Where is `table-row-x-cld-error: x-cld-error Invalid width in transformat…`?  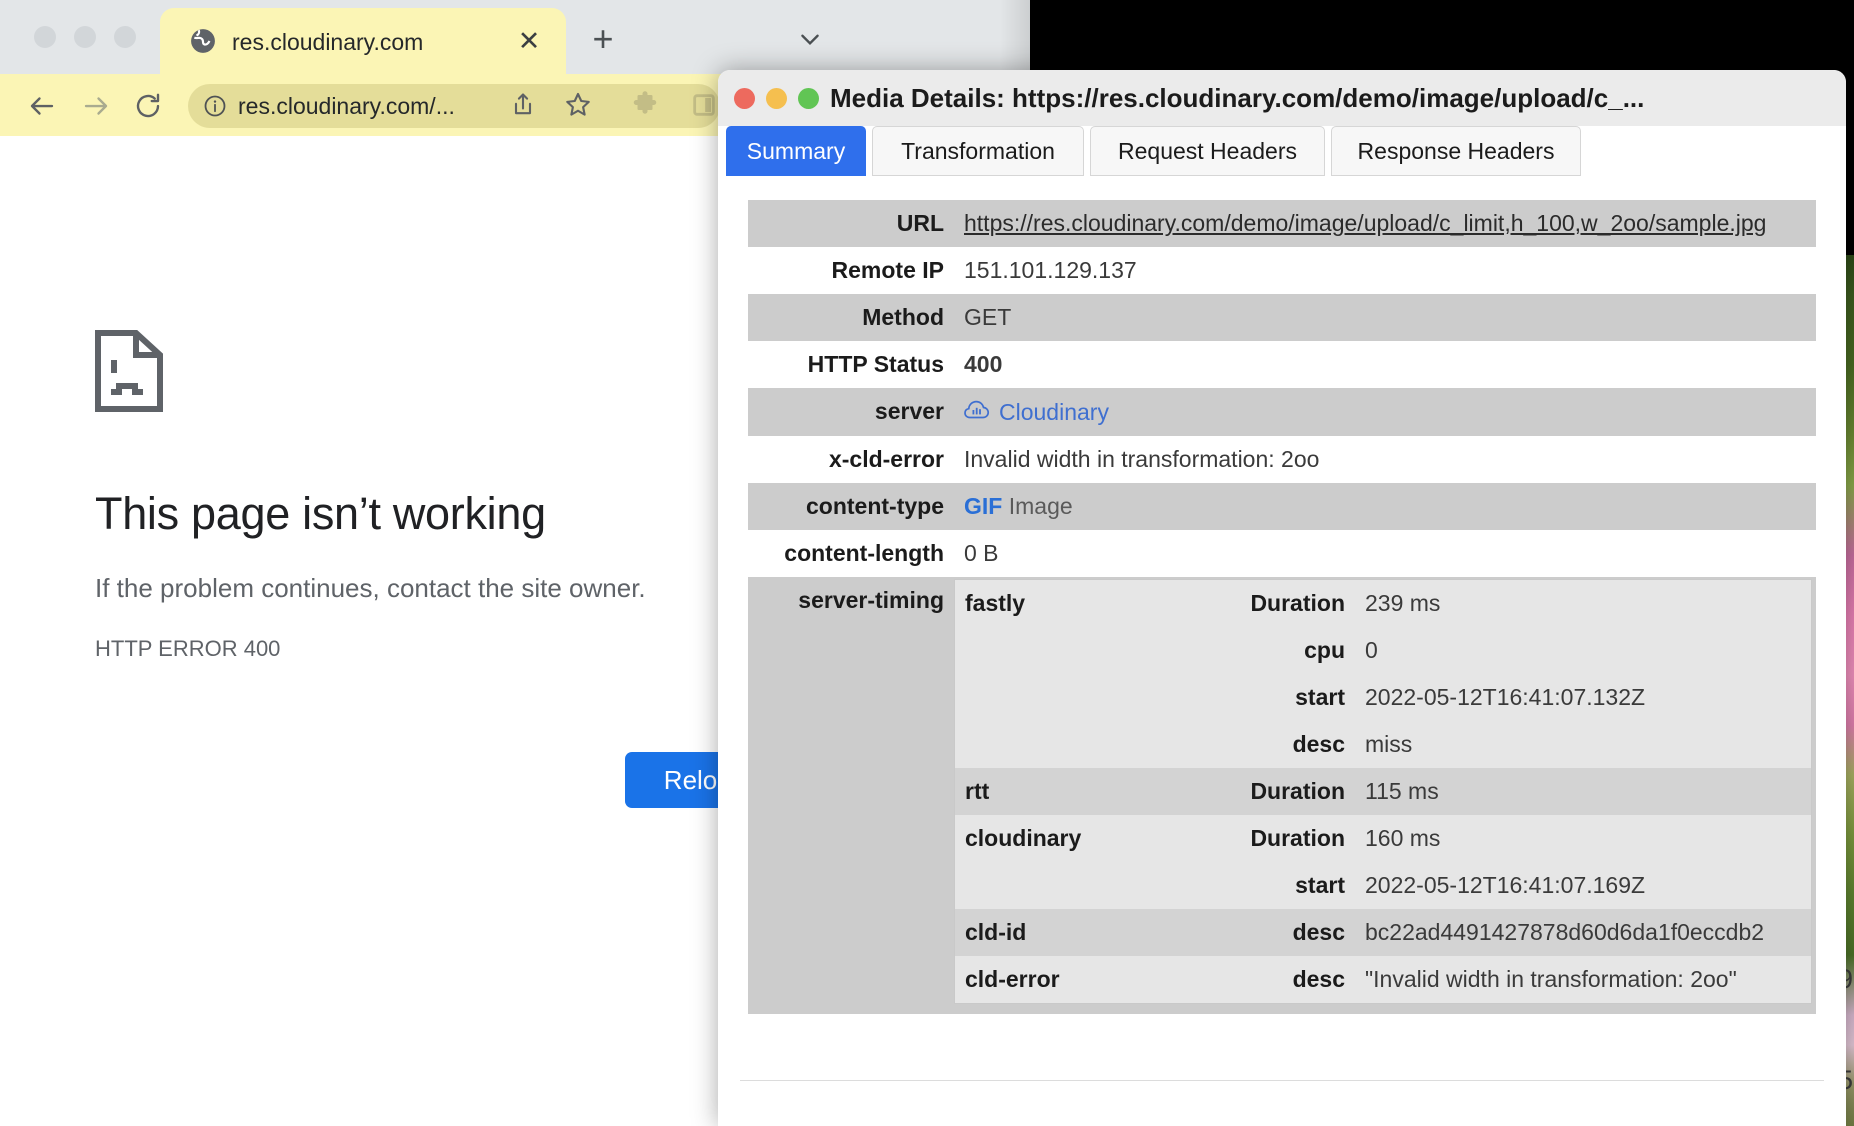
table-row-x-cld-error: x-cld-error Invalid width in transformat… is located at coordinates (1282, 459).